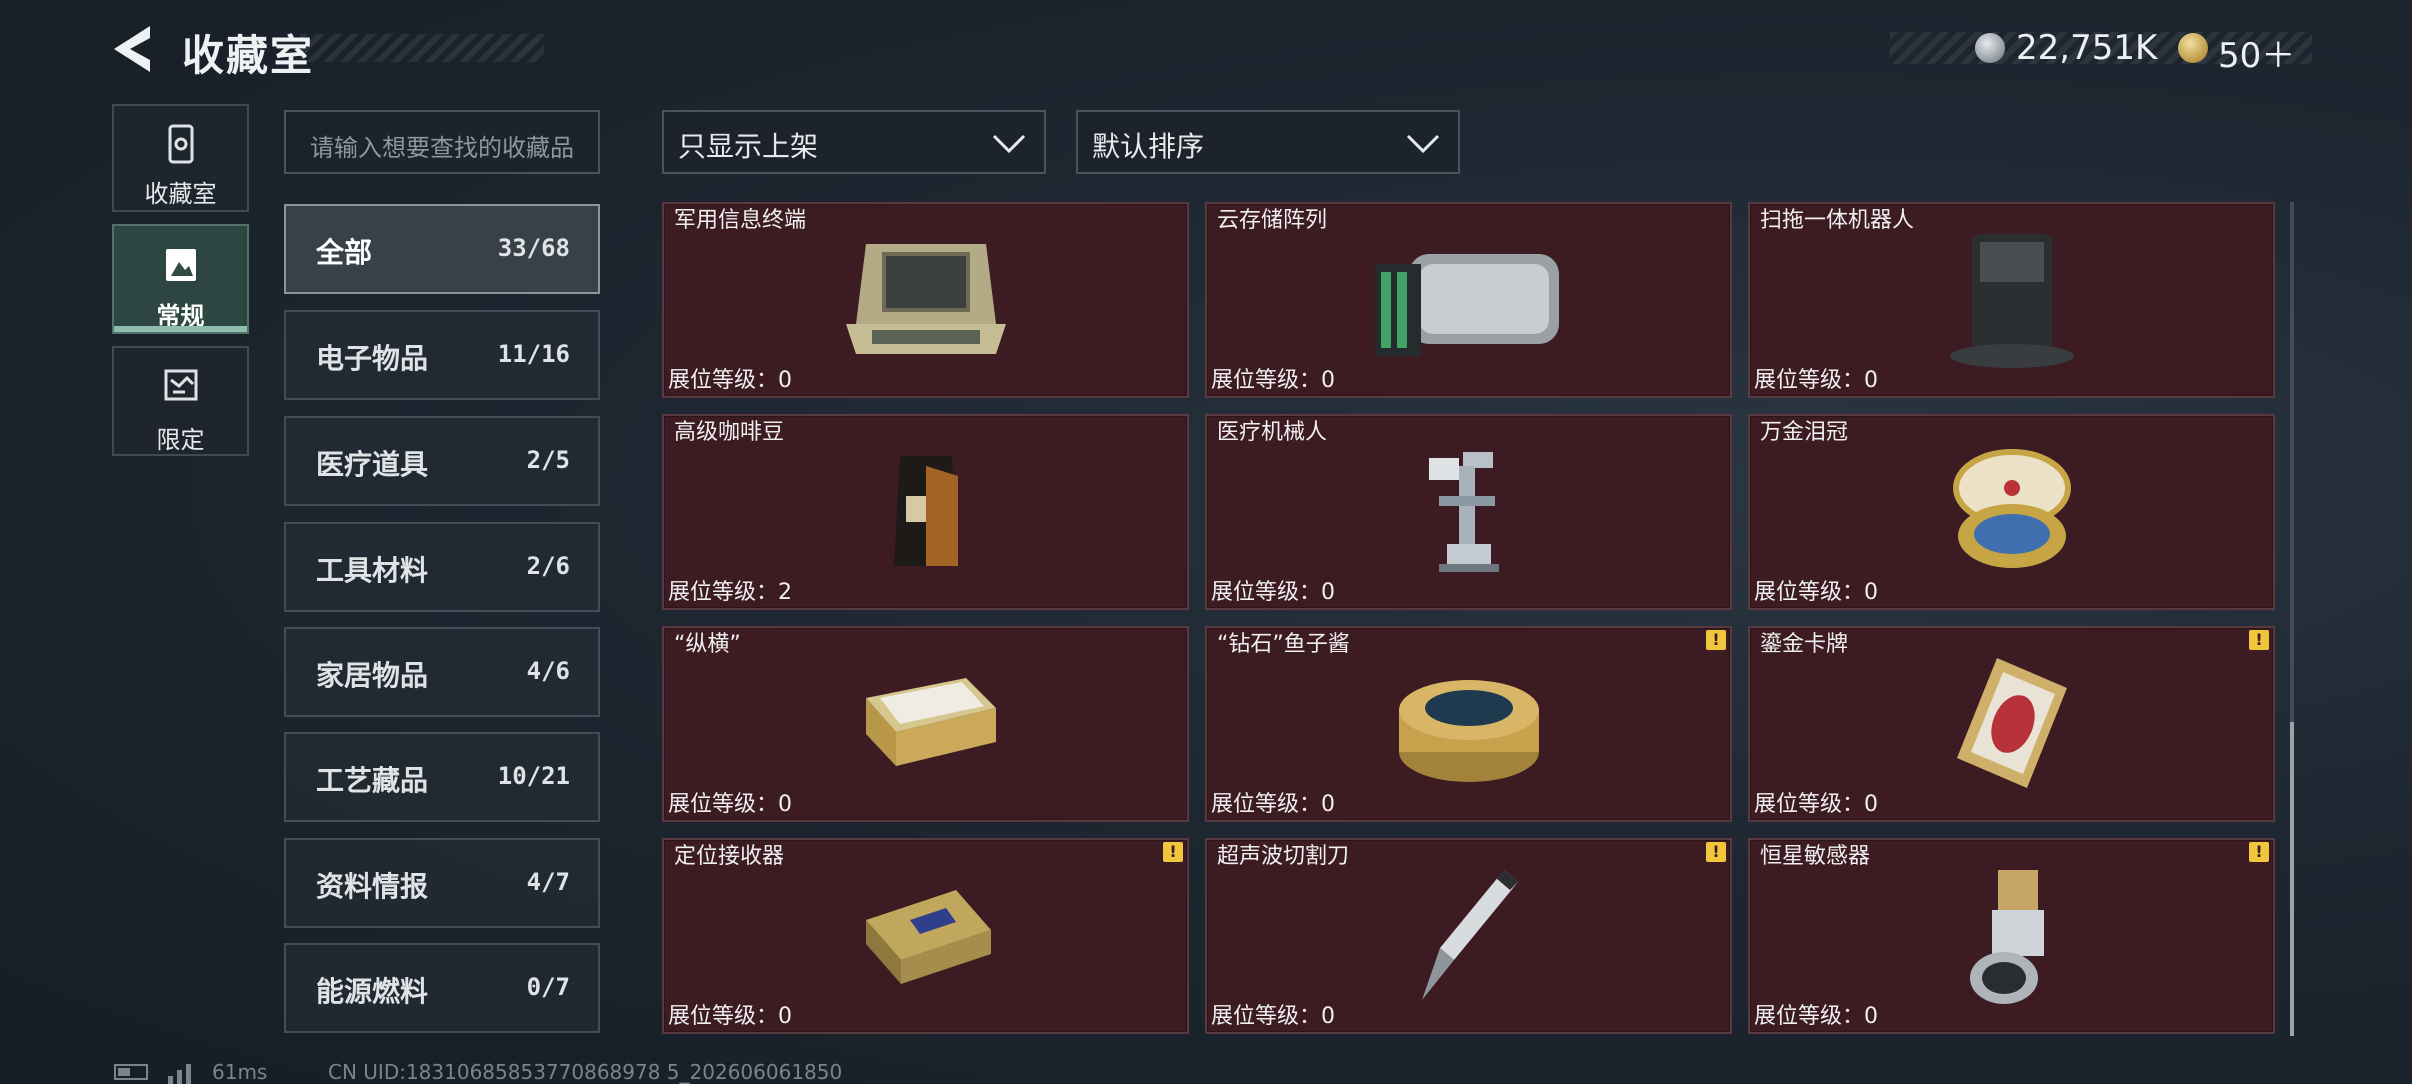 This screenshot has height=1084, width=2412. I want to click on item-name: 云存储阵列, so click(1272, 220).